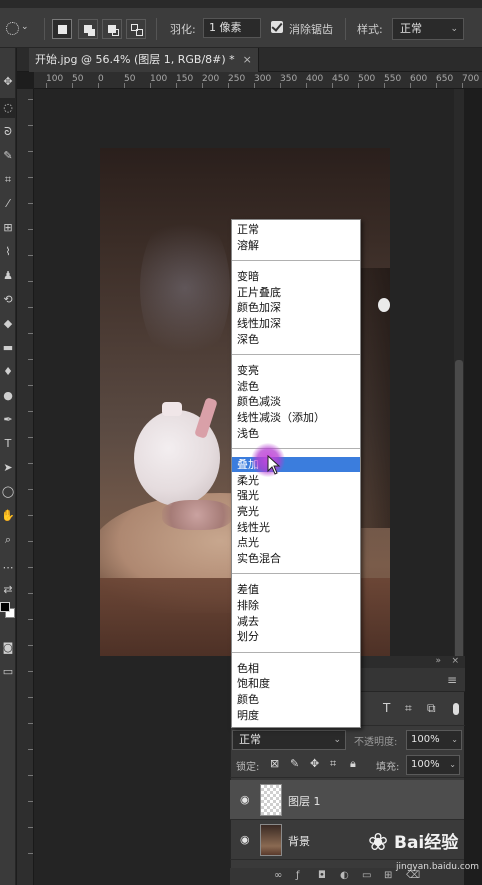  I want to click on blend-mode-option: 点光, so click(296, 542).